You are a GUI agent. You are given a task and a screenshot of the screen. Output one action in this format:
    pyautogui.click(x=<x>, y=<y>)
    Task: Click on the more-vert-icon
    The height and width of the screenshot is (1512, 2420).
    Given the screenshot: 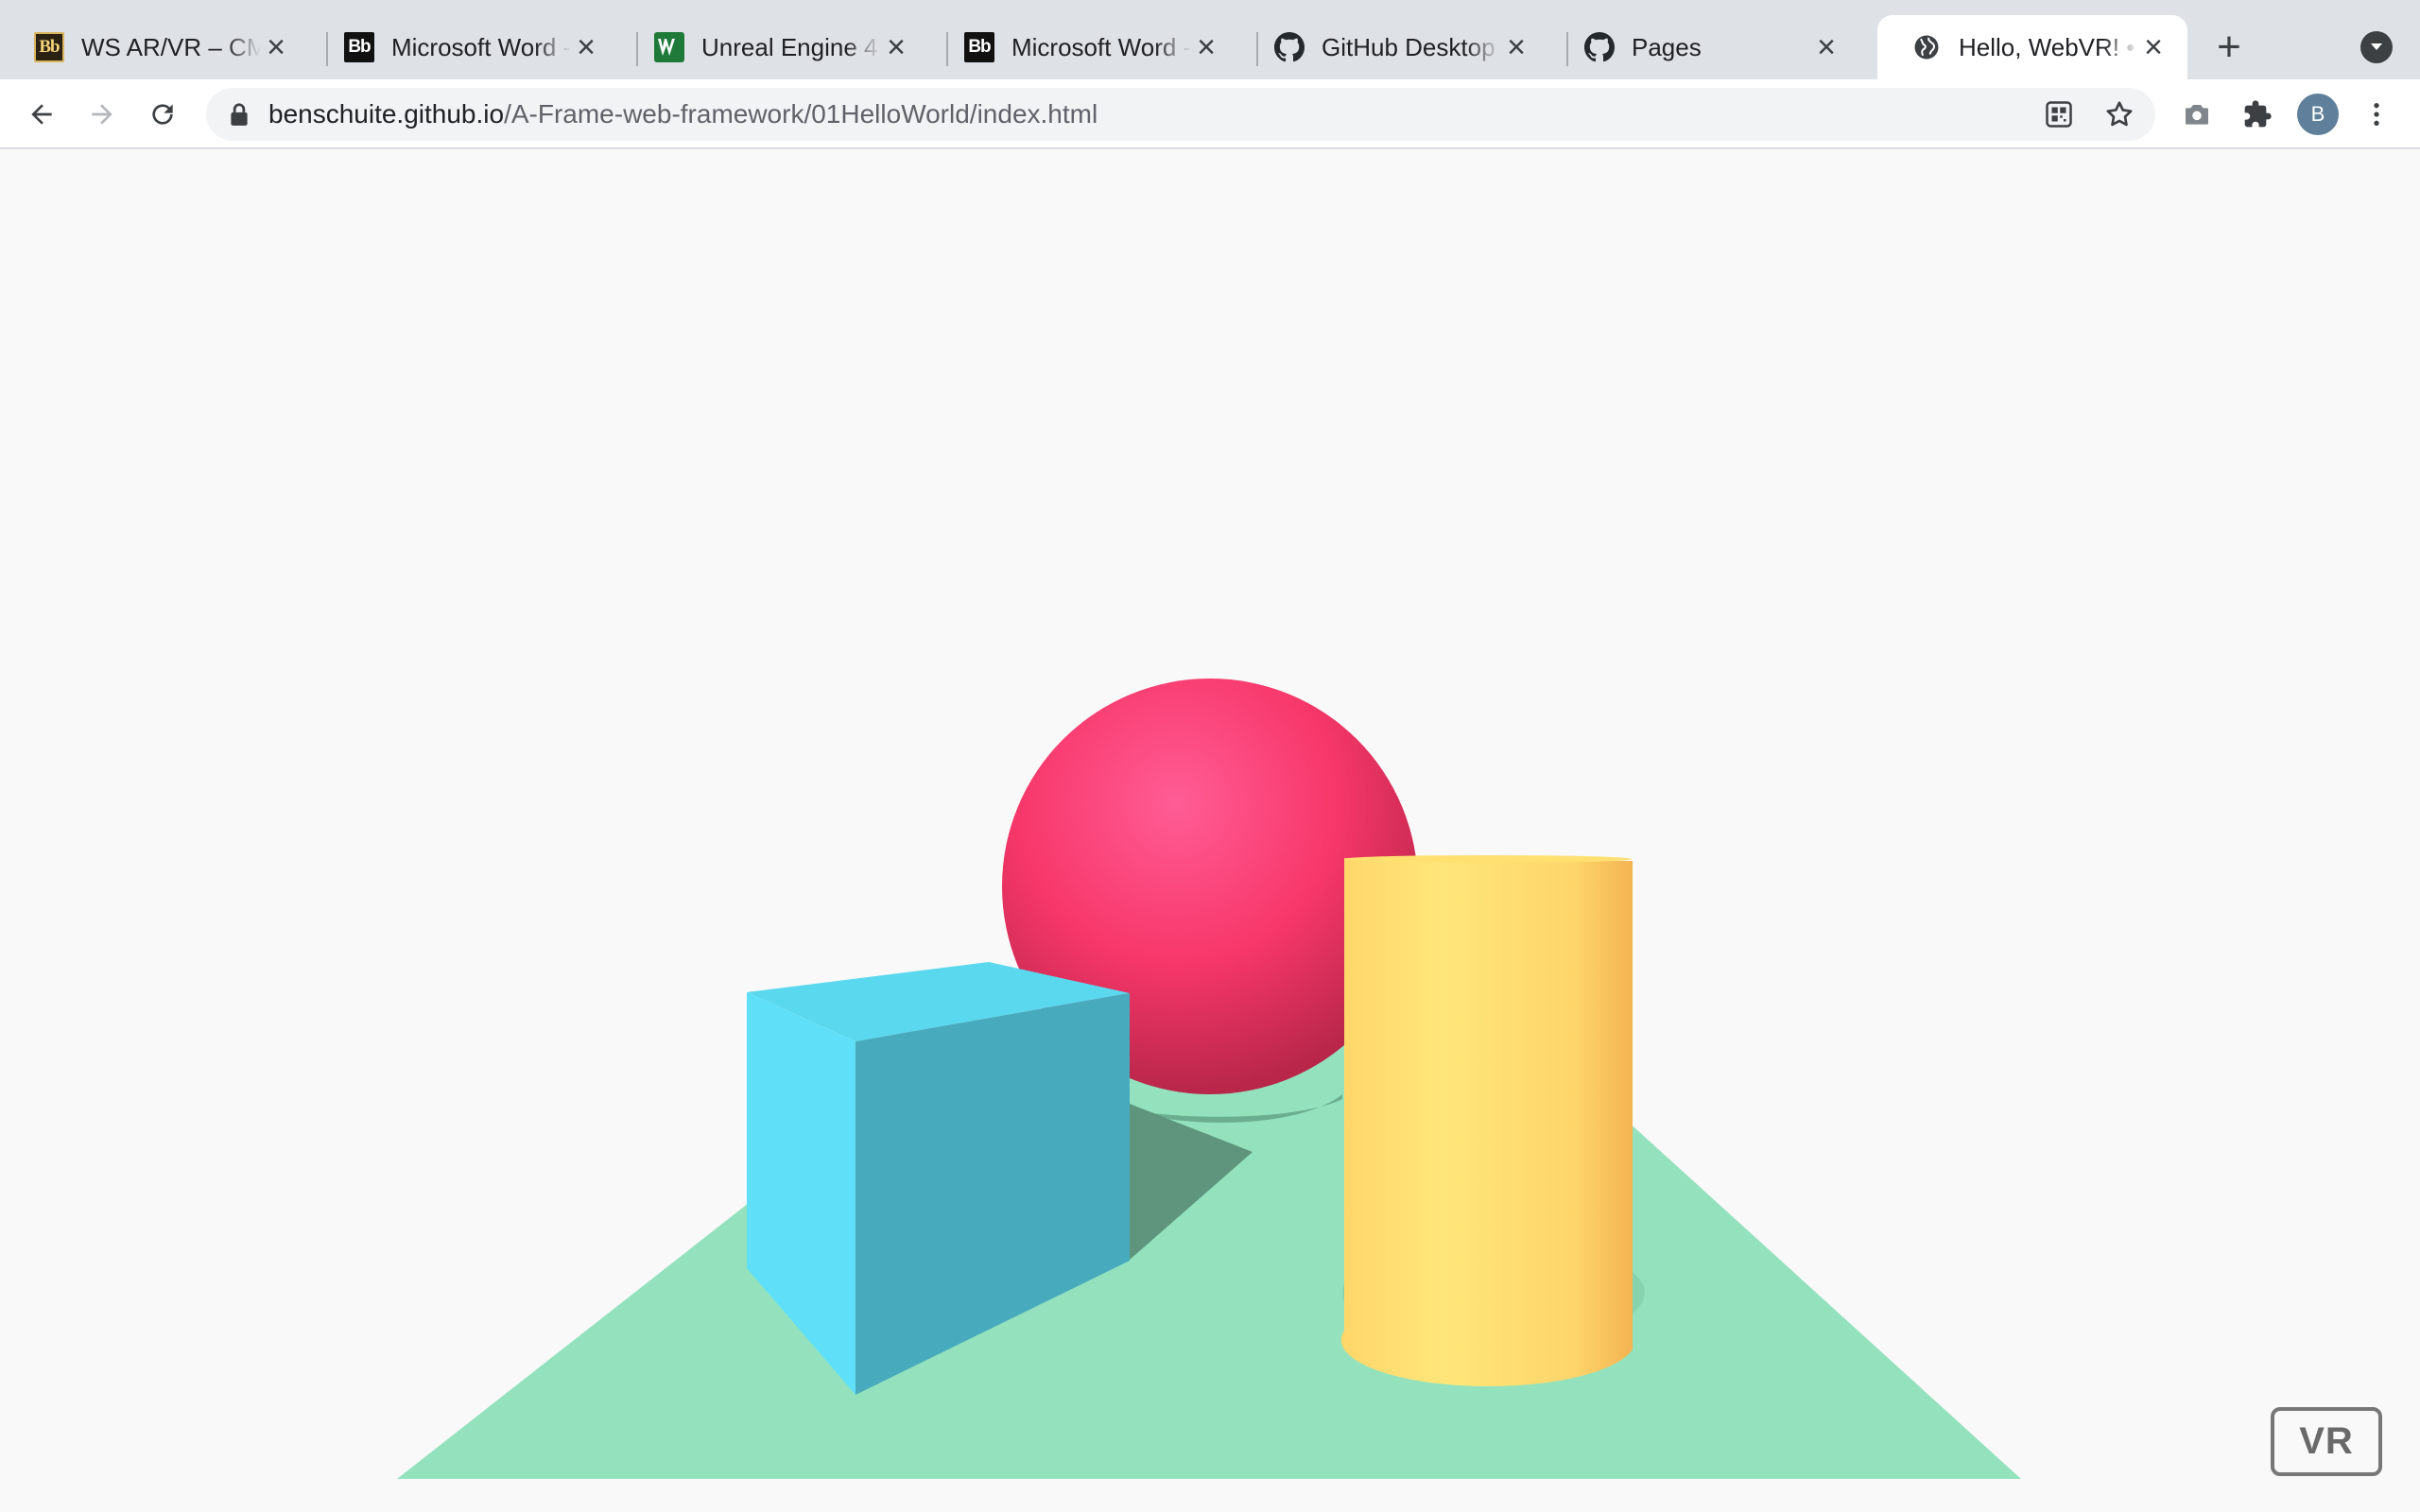 What is the action you would take?
    pyautogui.click(x=2376, y=114)
    